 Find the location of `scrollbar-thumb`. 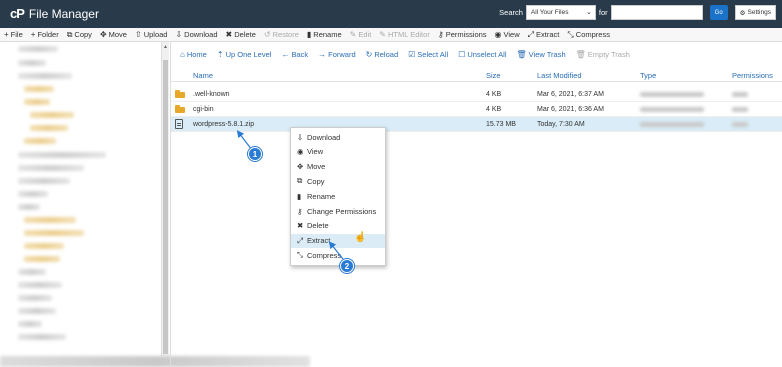

scrollbar-thumb is located at coordinates (165, 207).